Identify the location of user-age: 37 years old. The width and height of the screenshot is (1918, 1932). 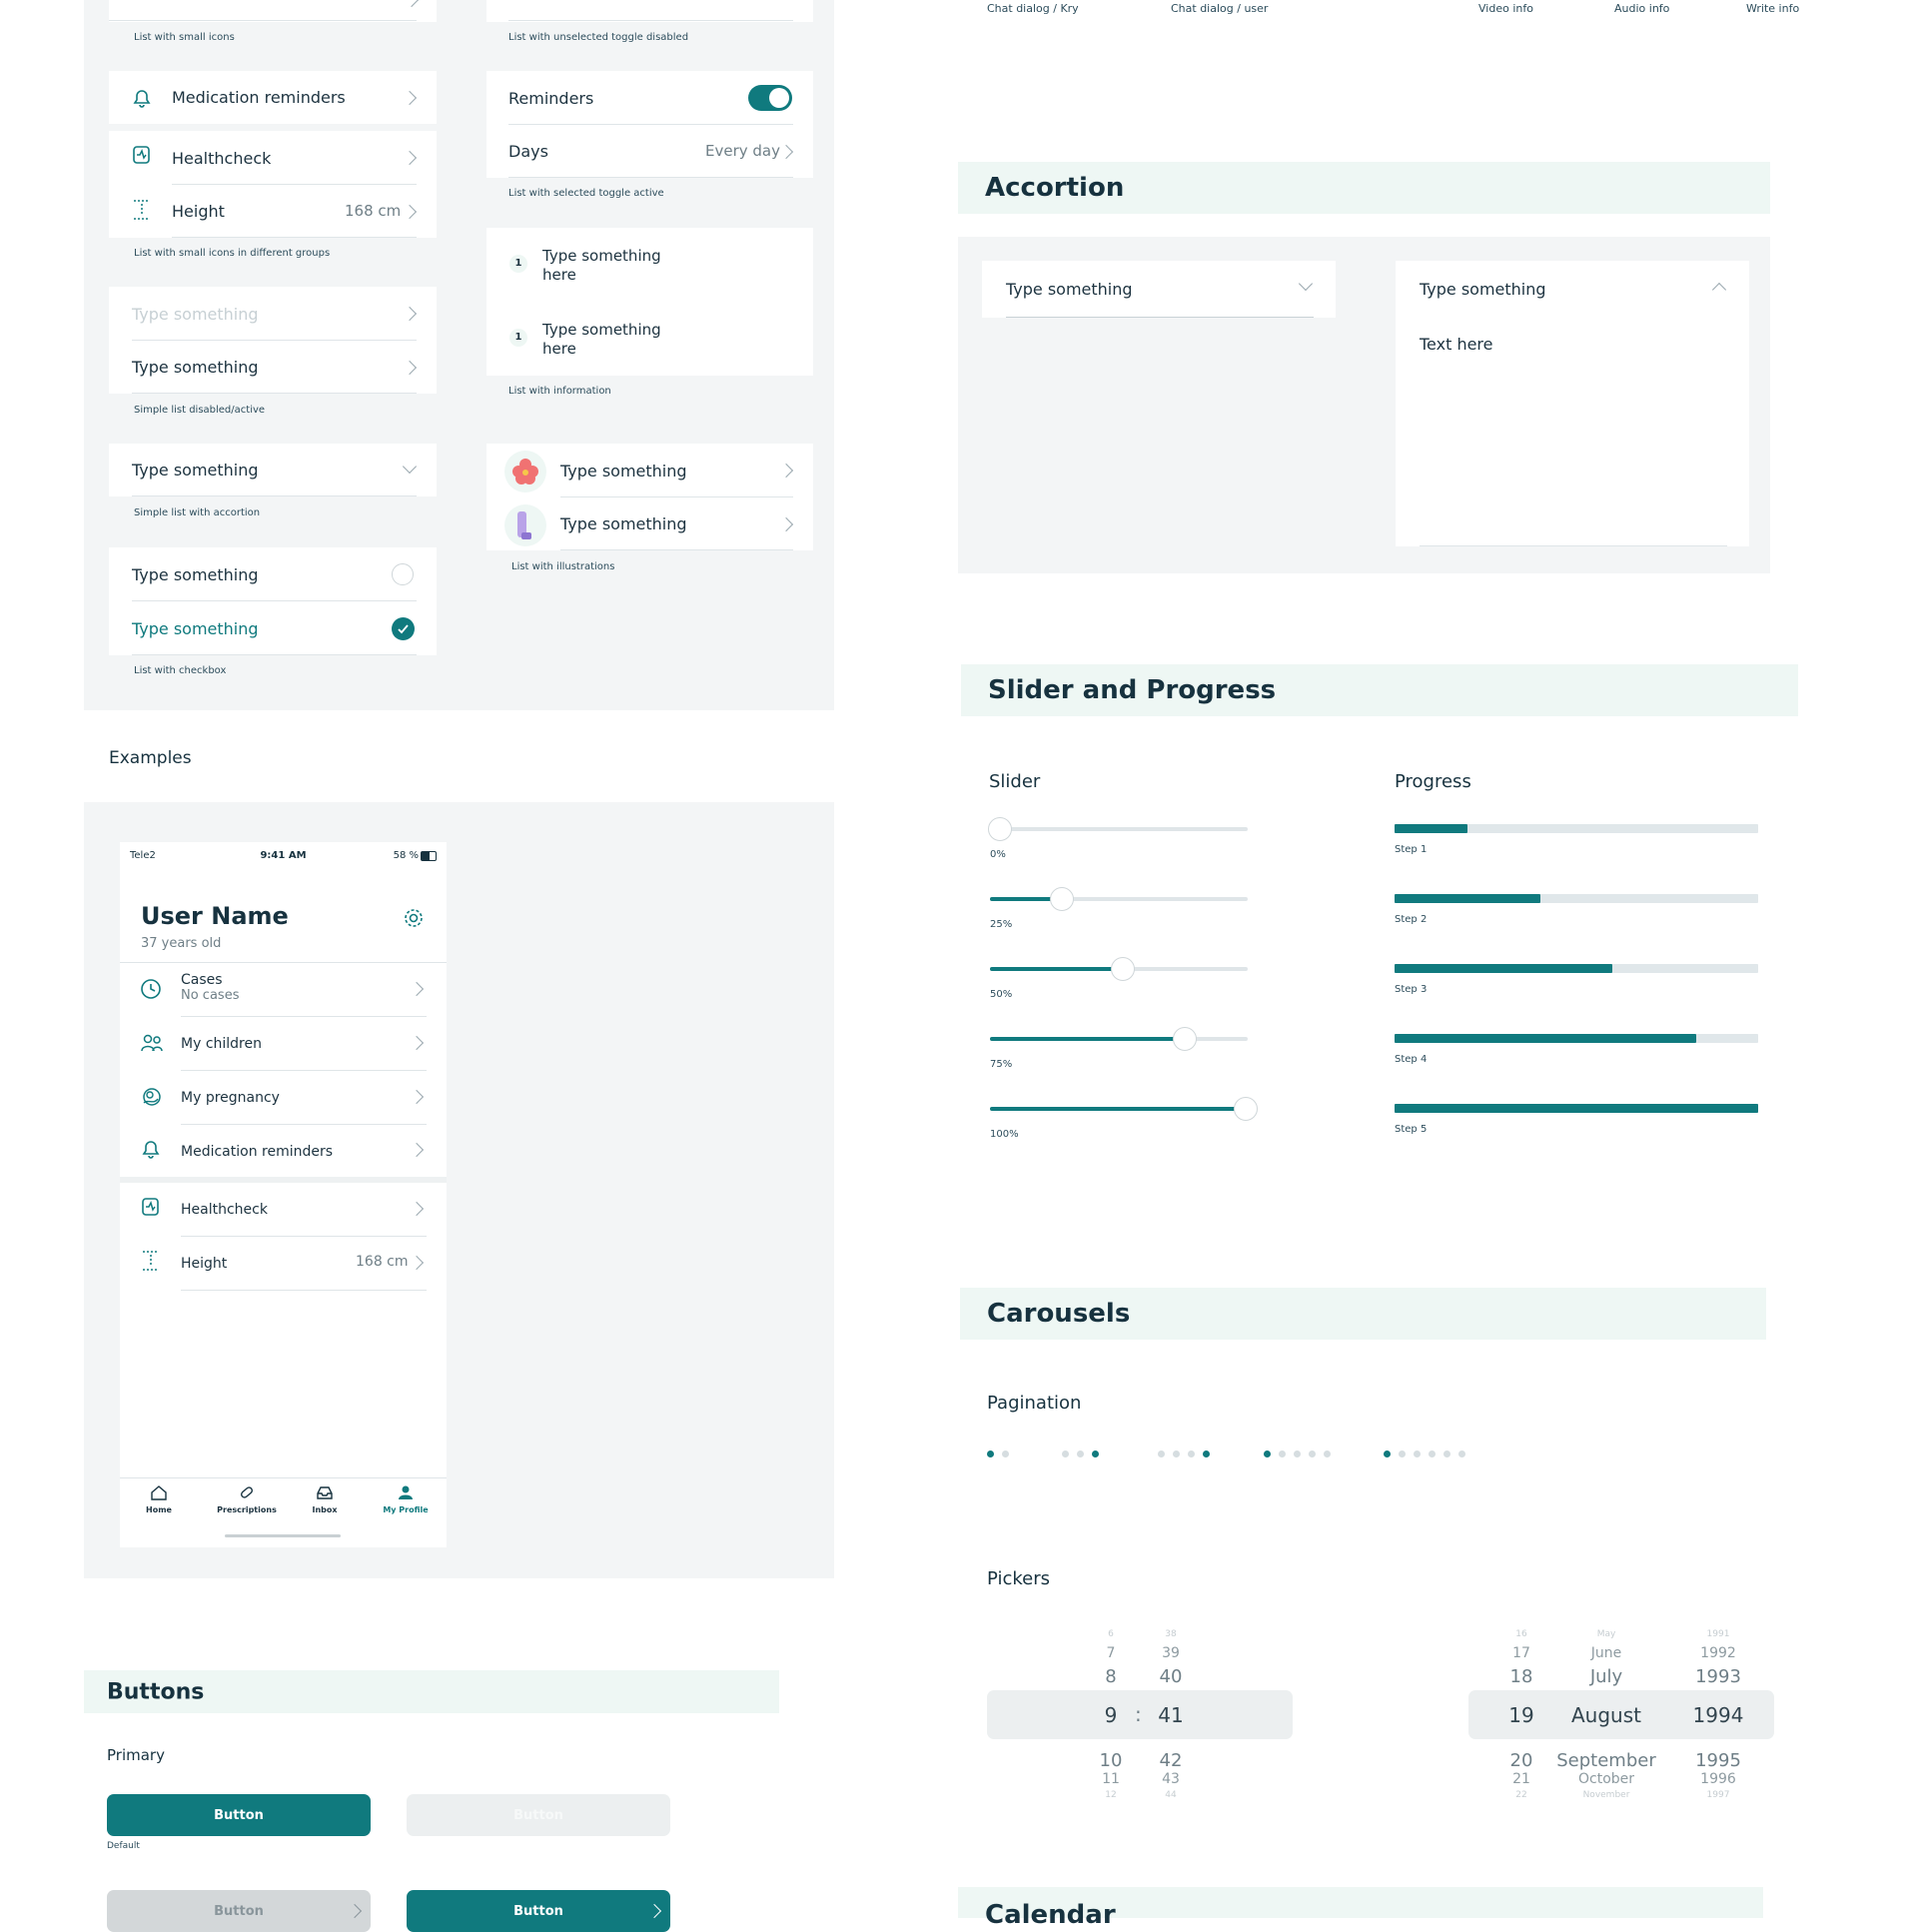
(181, 943).